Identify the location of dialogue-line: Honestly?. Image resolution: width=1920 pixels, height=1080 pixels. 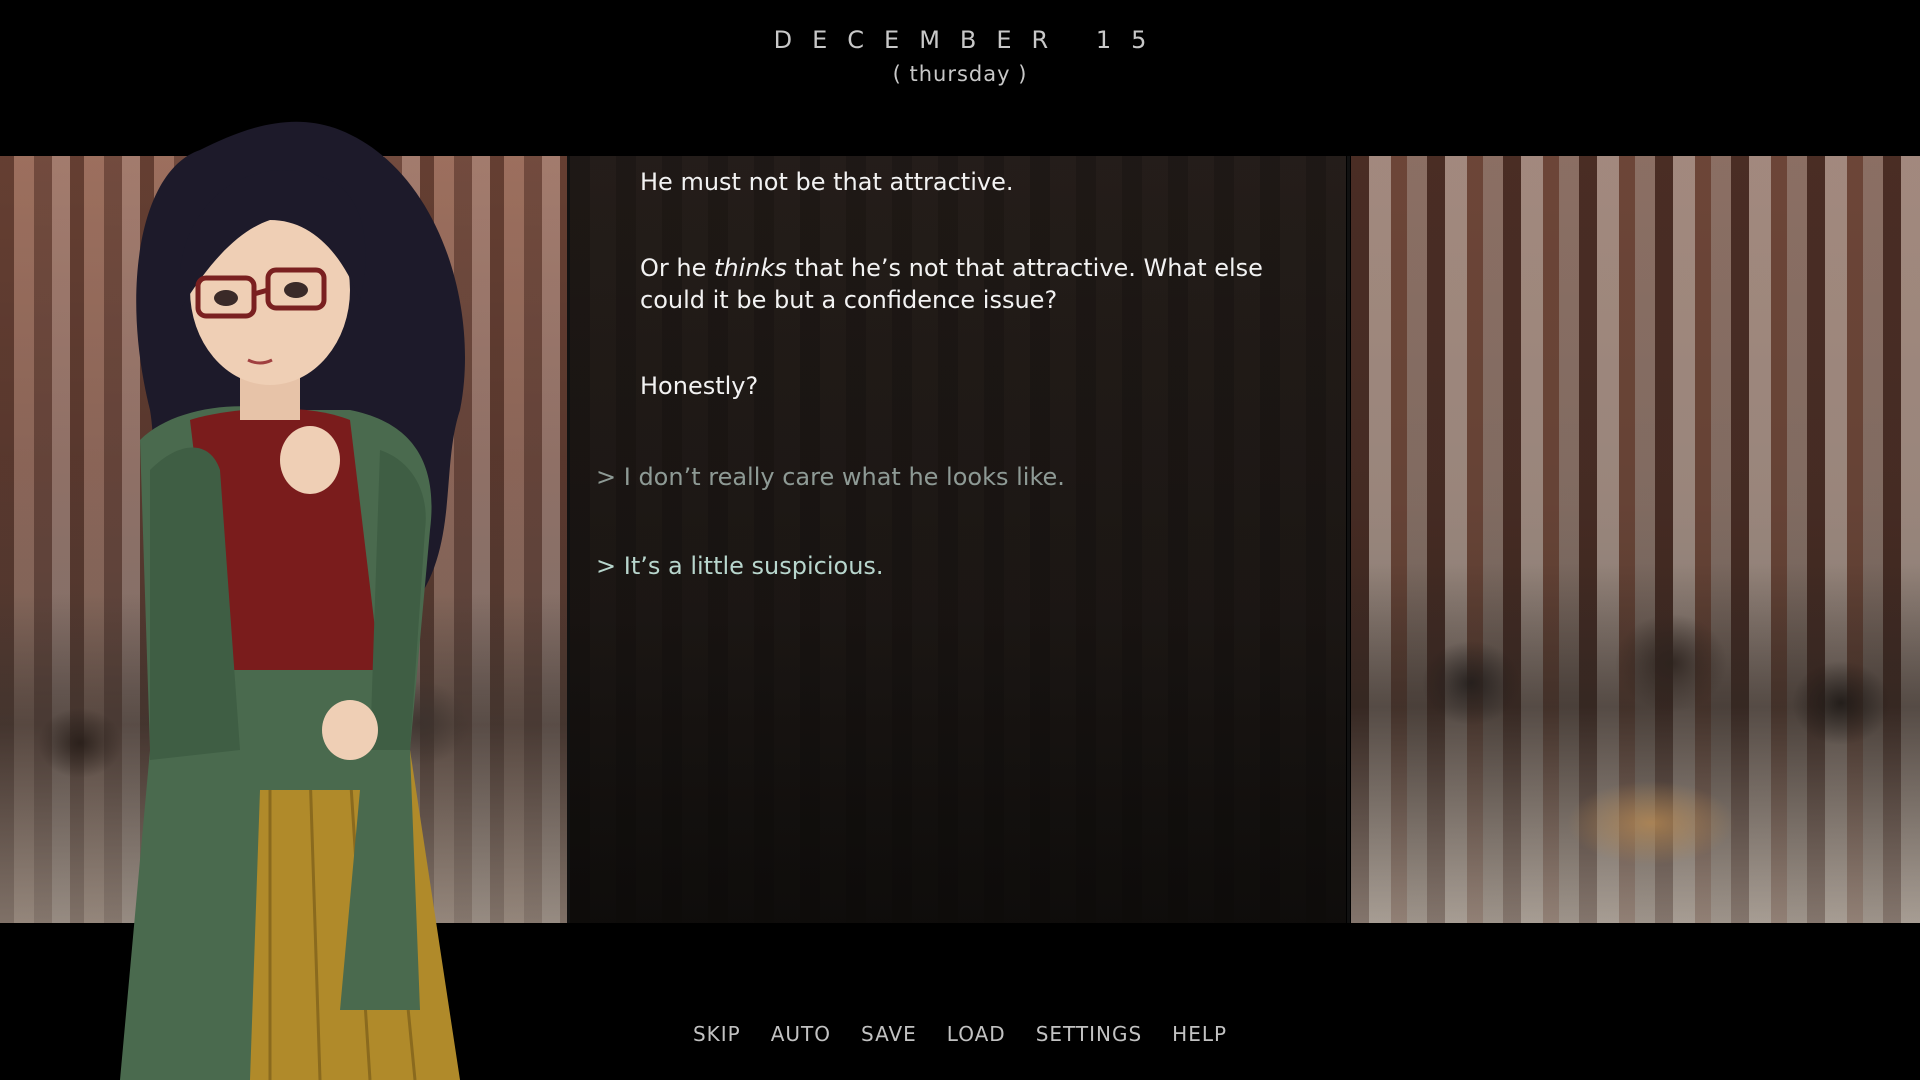
(699, 386).